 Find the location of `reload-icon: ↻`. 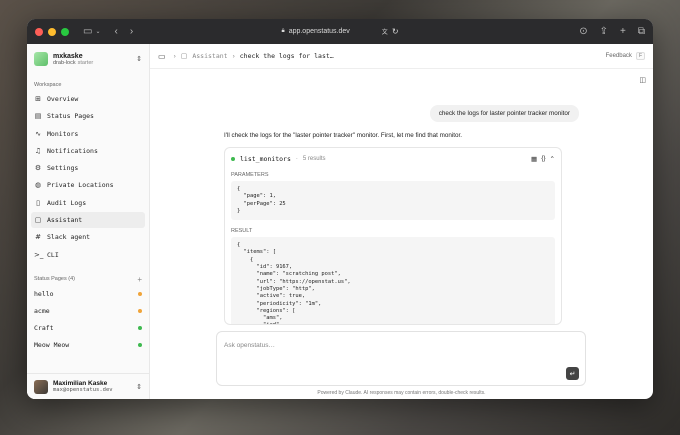

reload-icon: ↻ is located at coordinates (395, 31).